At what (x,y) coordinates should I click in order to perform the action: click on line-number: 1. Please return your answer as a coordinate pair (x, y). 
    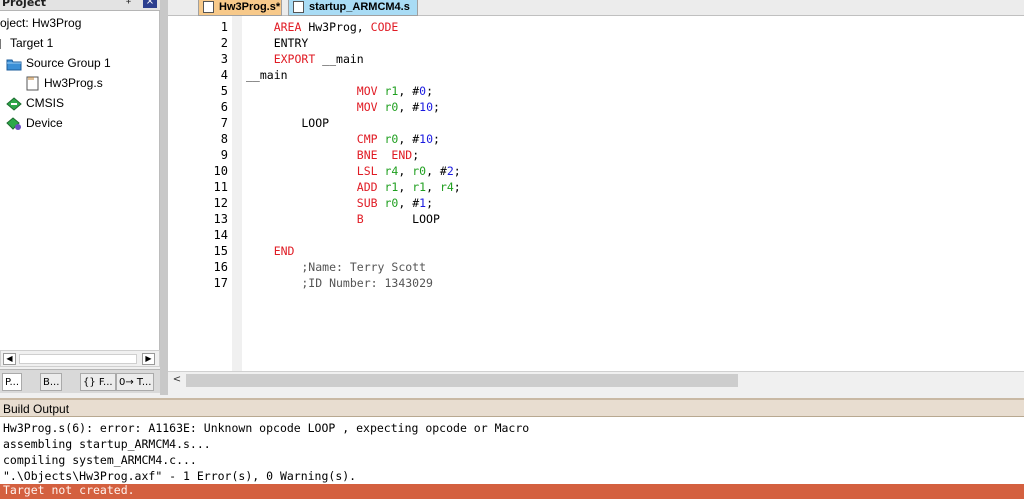
    Looking at the image, I should click on (224, 27).